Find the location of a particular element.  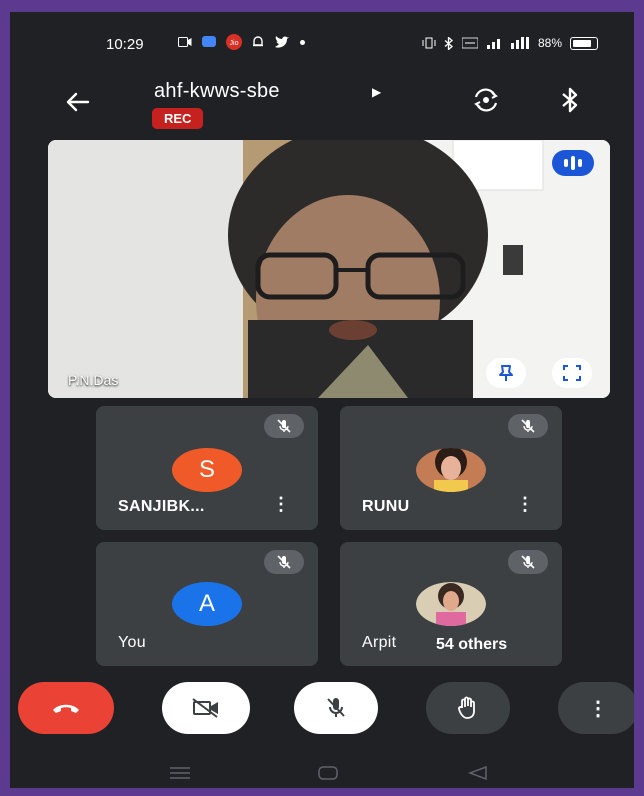

participant-tile: S SANJIBK... ⋮ is located at coordinates (207, 468).